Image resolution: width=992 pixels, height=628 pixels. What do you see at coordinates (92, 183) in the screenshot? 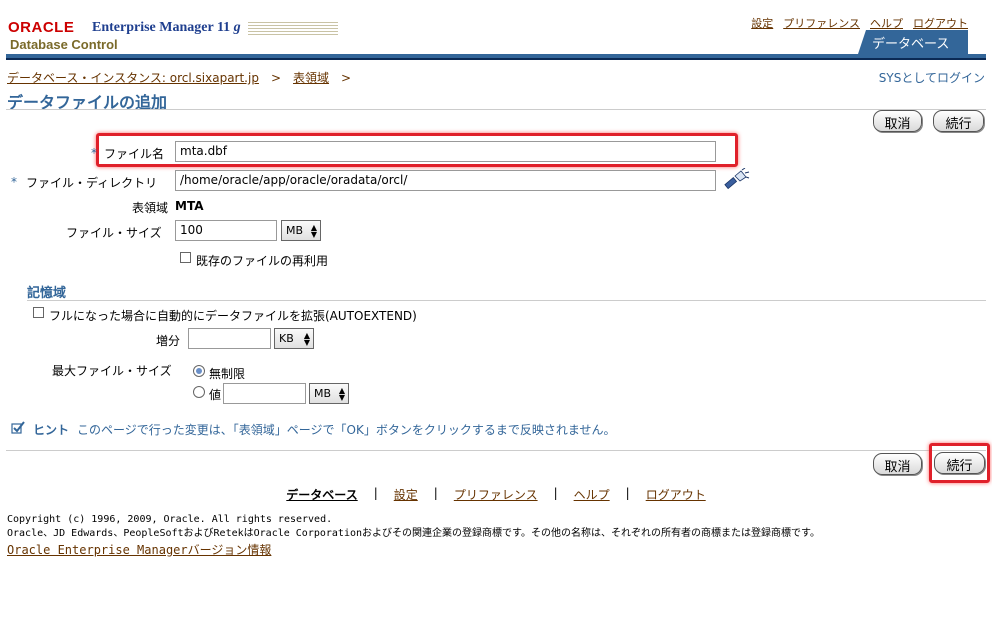
I see `file-directory-label: ファイル・ディレクトリ` at bounding box center [92, 183].